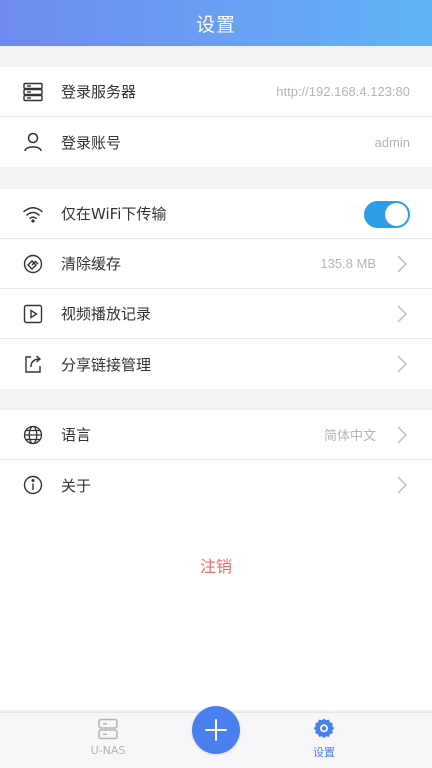  What do you see at coordinates (114, 214) in the screenshot?
I see `wifi-only-label: 仅在WiFi下传输` at bounding box center [114, 214].